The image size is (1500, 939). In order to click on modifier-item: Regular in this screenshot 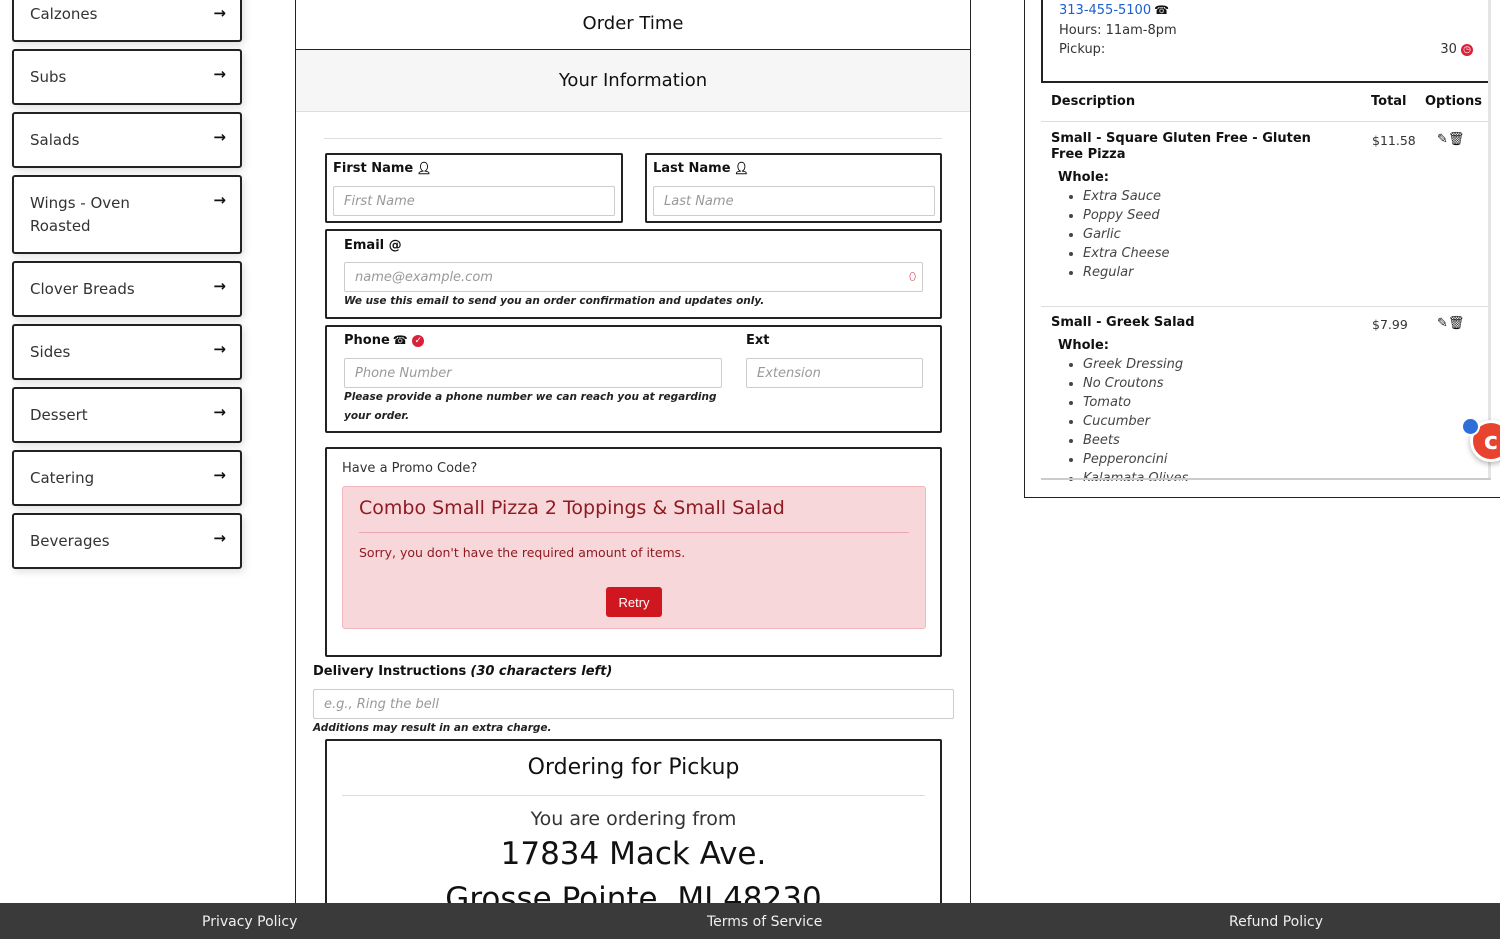, I will do `click(1126, 272)`.